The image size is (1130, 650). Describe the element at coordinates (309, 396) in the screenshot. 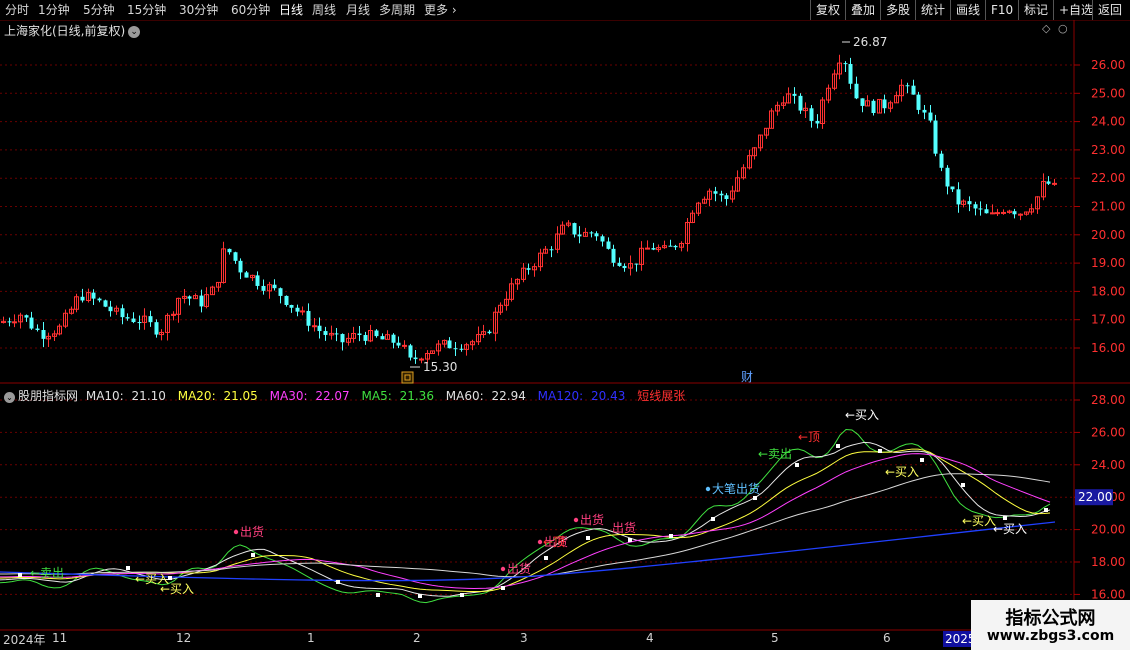

I see `legend-ma30: MA30: 22.07` at that location.